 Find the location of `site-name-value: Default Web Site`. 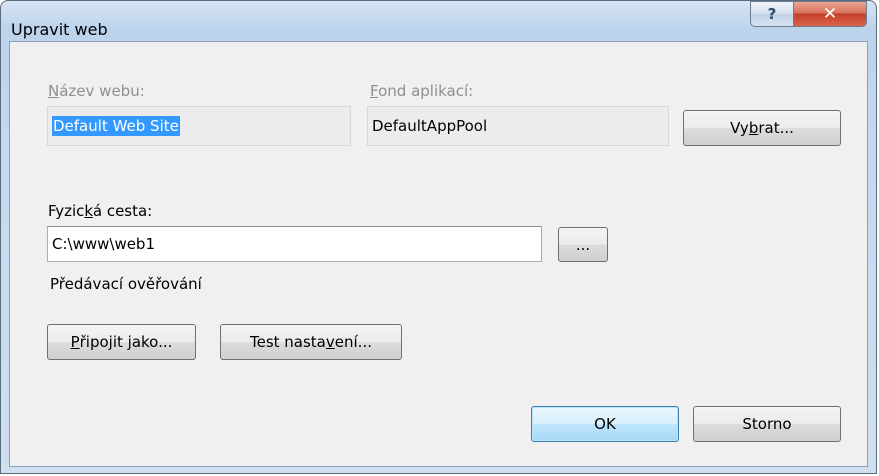

site-name-value: Default Web Site is located at coordinates (116, 126).